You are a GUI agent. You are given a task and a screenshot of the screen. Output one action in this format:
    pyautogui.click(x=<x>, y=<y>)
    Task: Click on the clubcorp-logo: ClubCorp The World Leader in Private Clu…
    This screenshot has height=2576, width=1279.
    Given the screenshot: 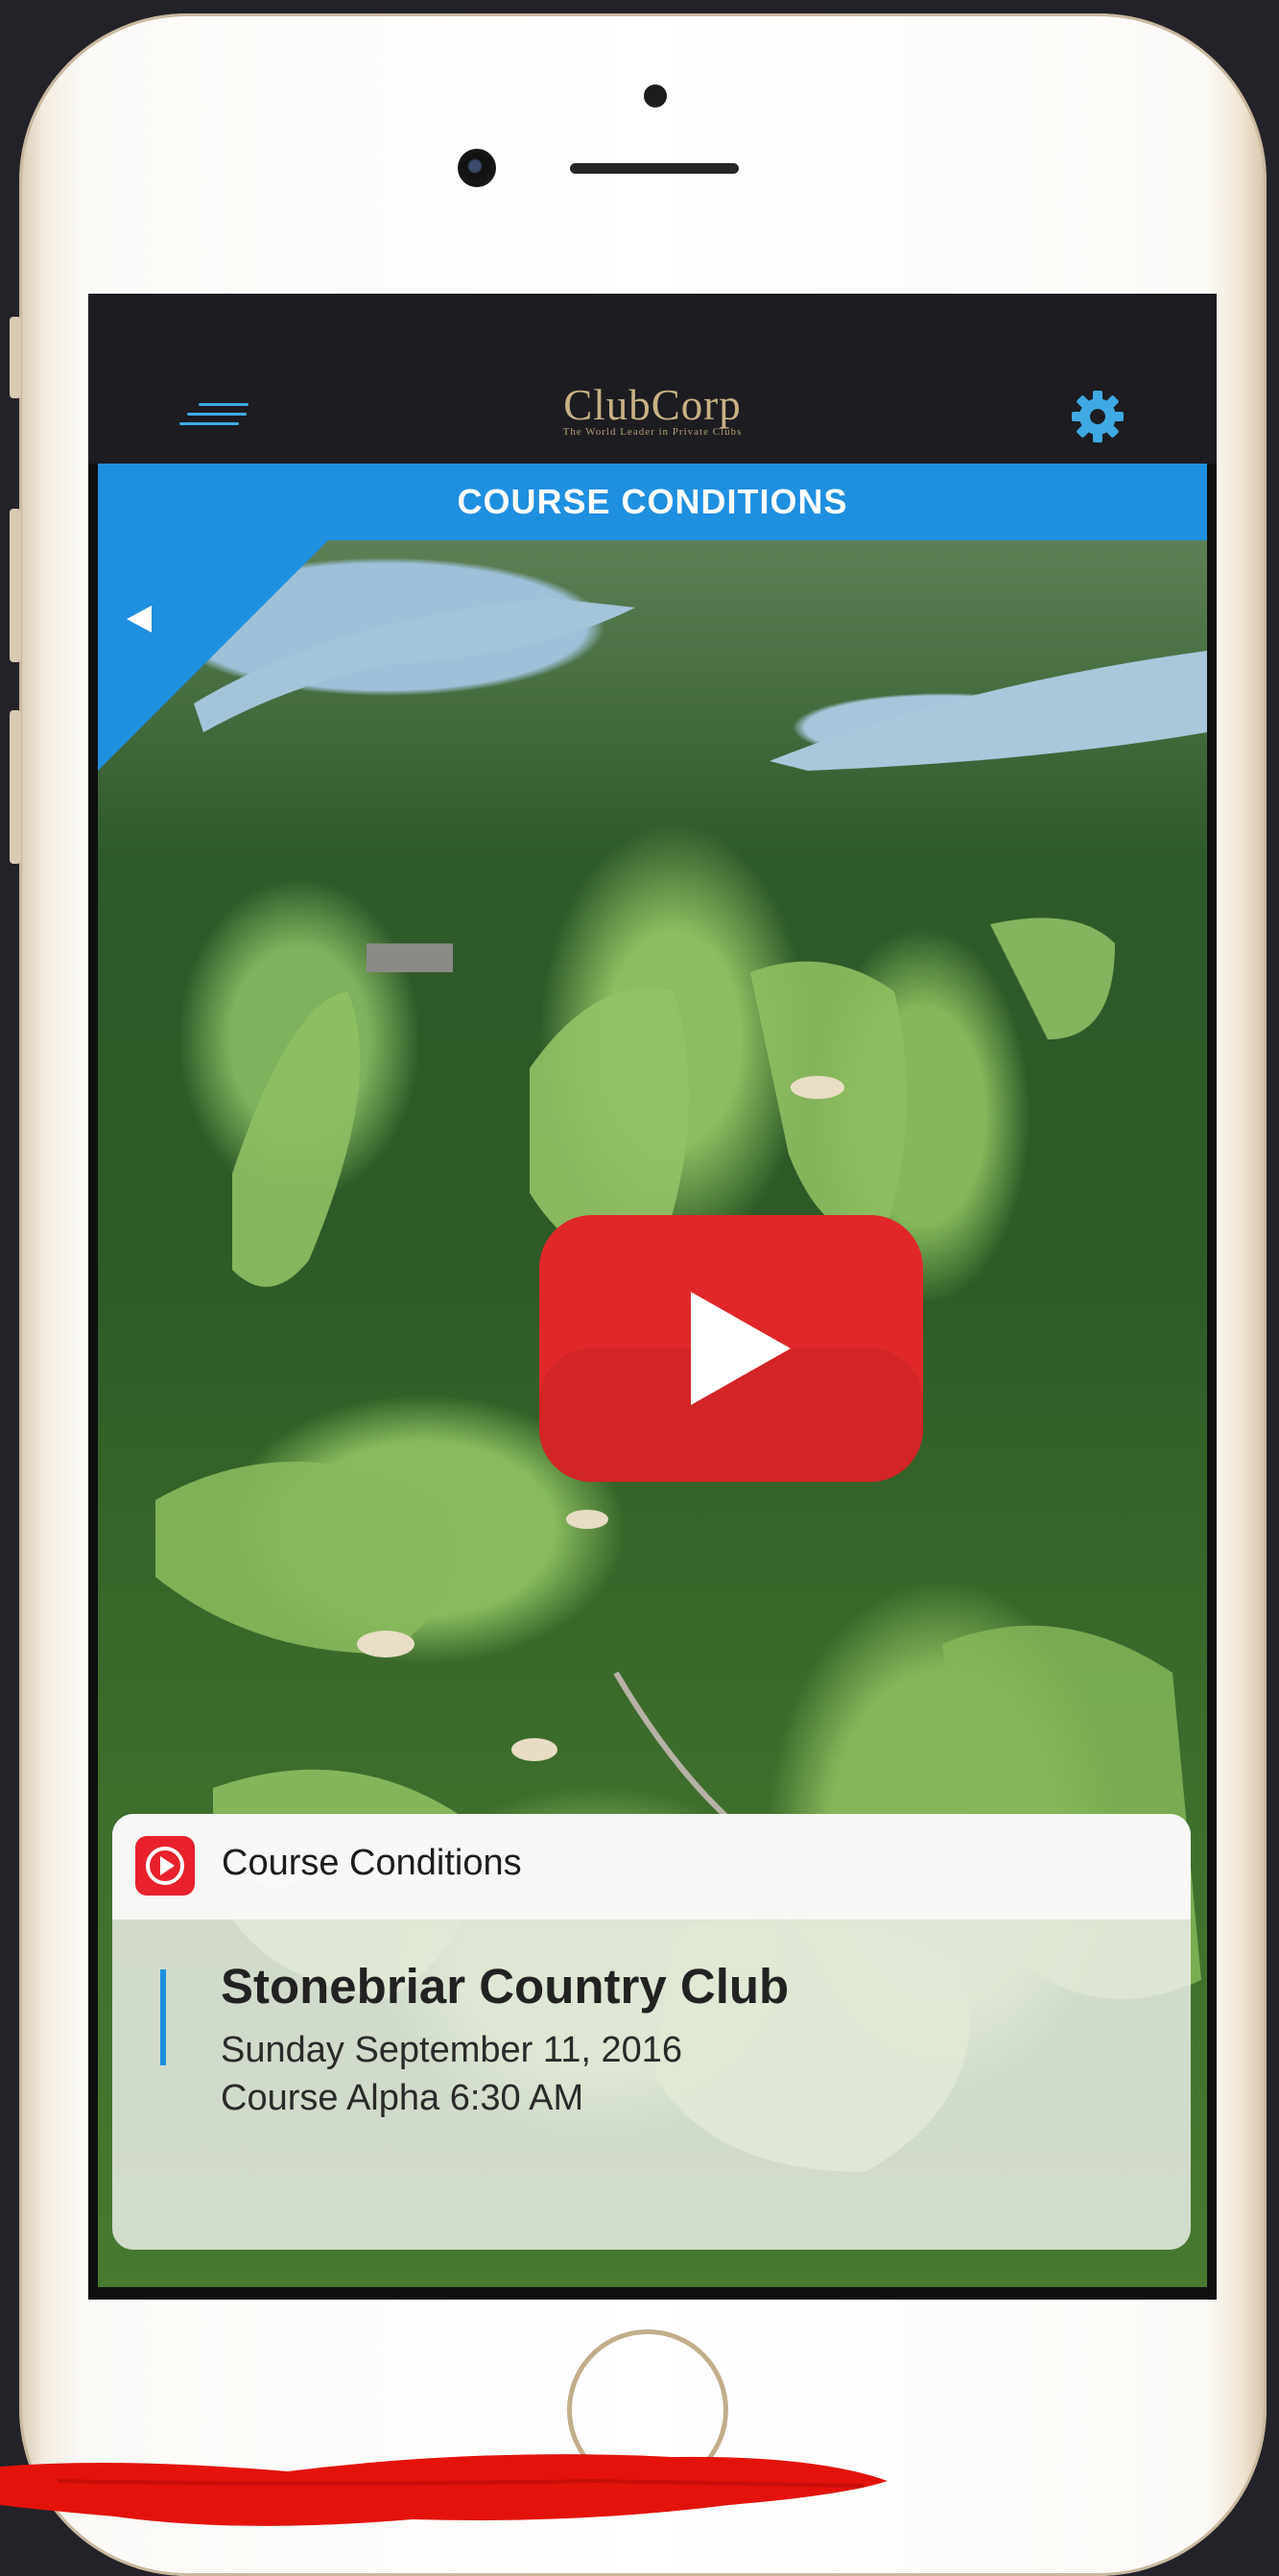 What is the action you would take?
    pyautogui.click(x=652, y=409)
    